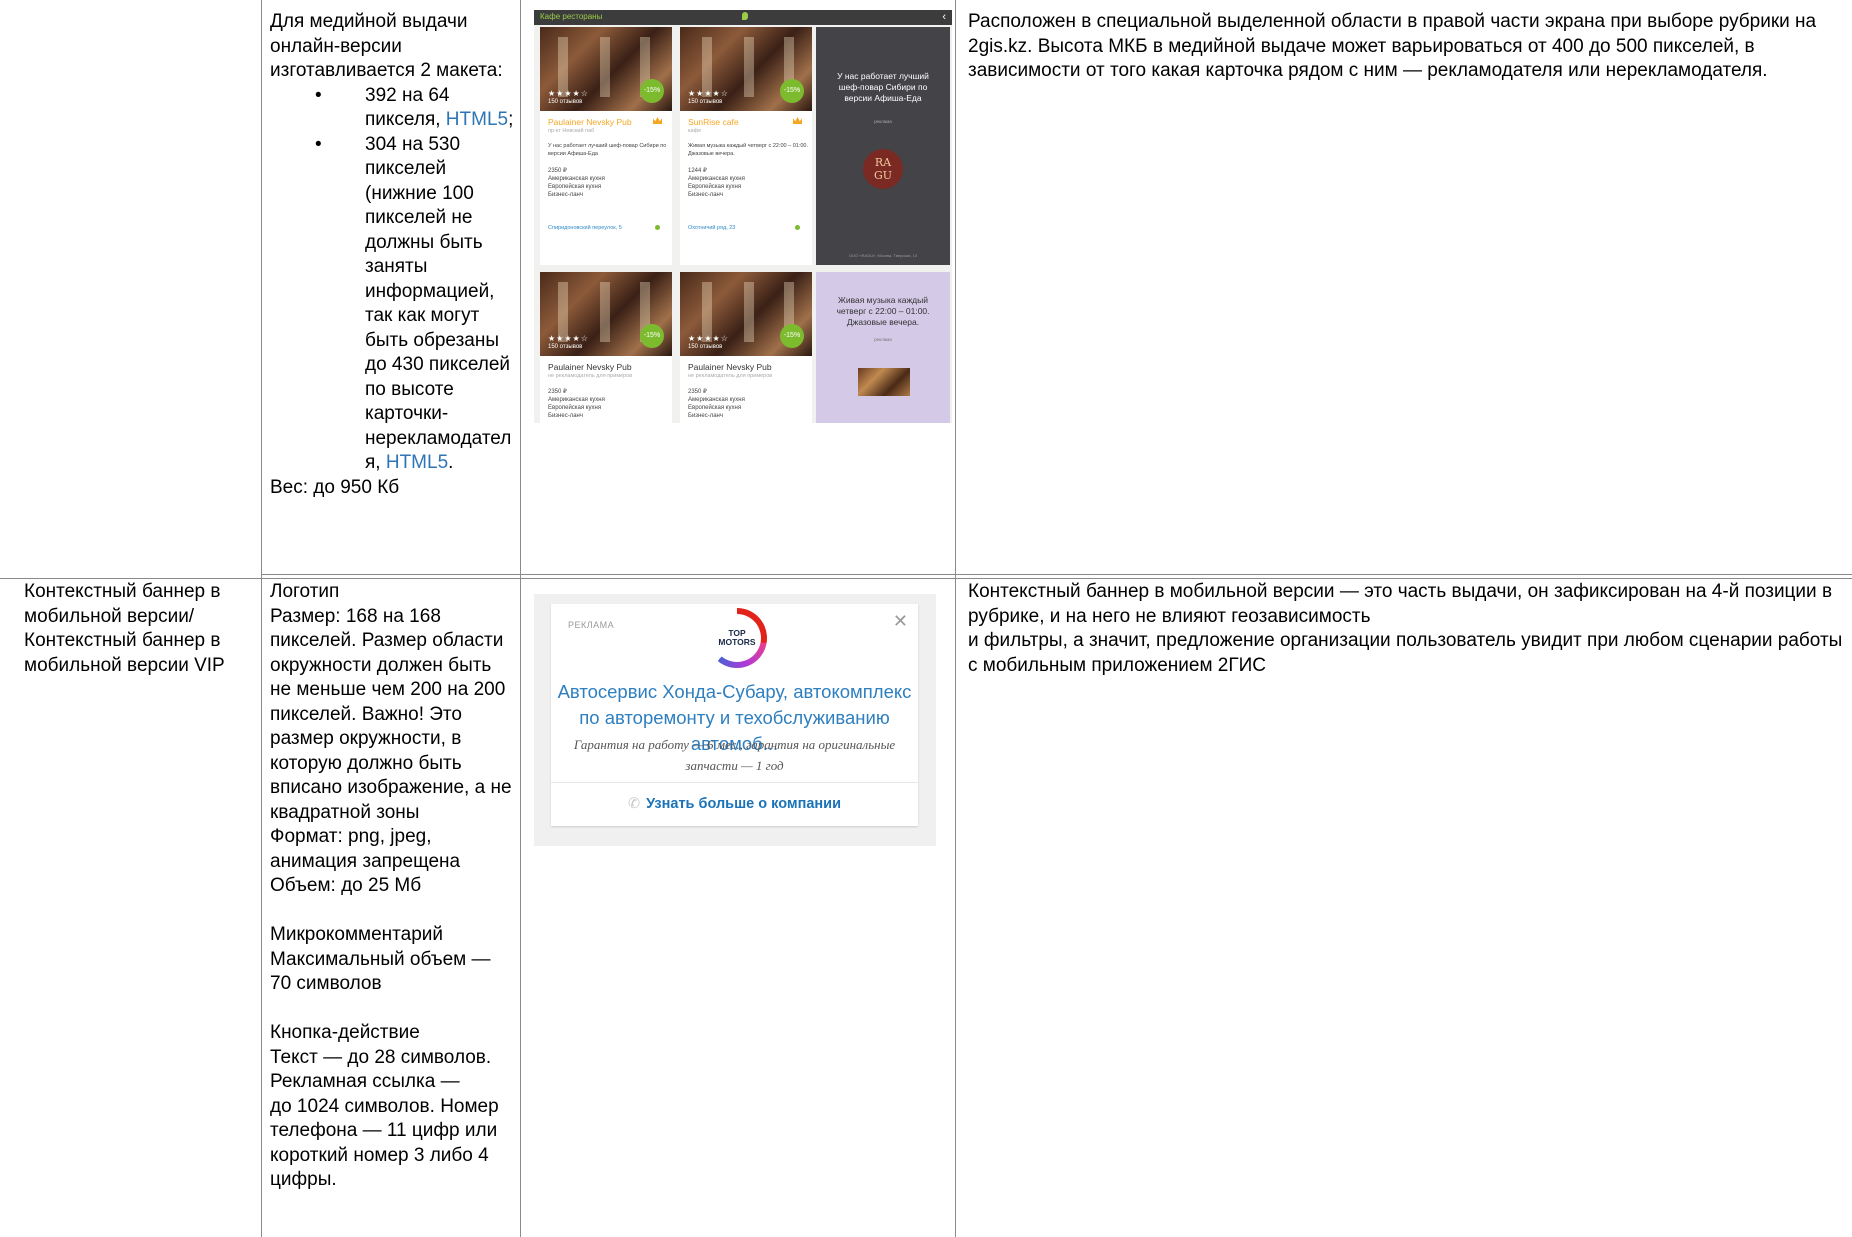 The width and height of the screenshot is (1852, 1237). Describe the element at coordinates (591, 625) in the screenshot. I see `ad-label: РЕКЛАМА` at that location.